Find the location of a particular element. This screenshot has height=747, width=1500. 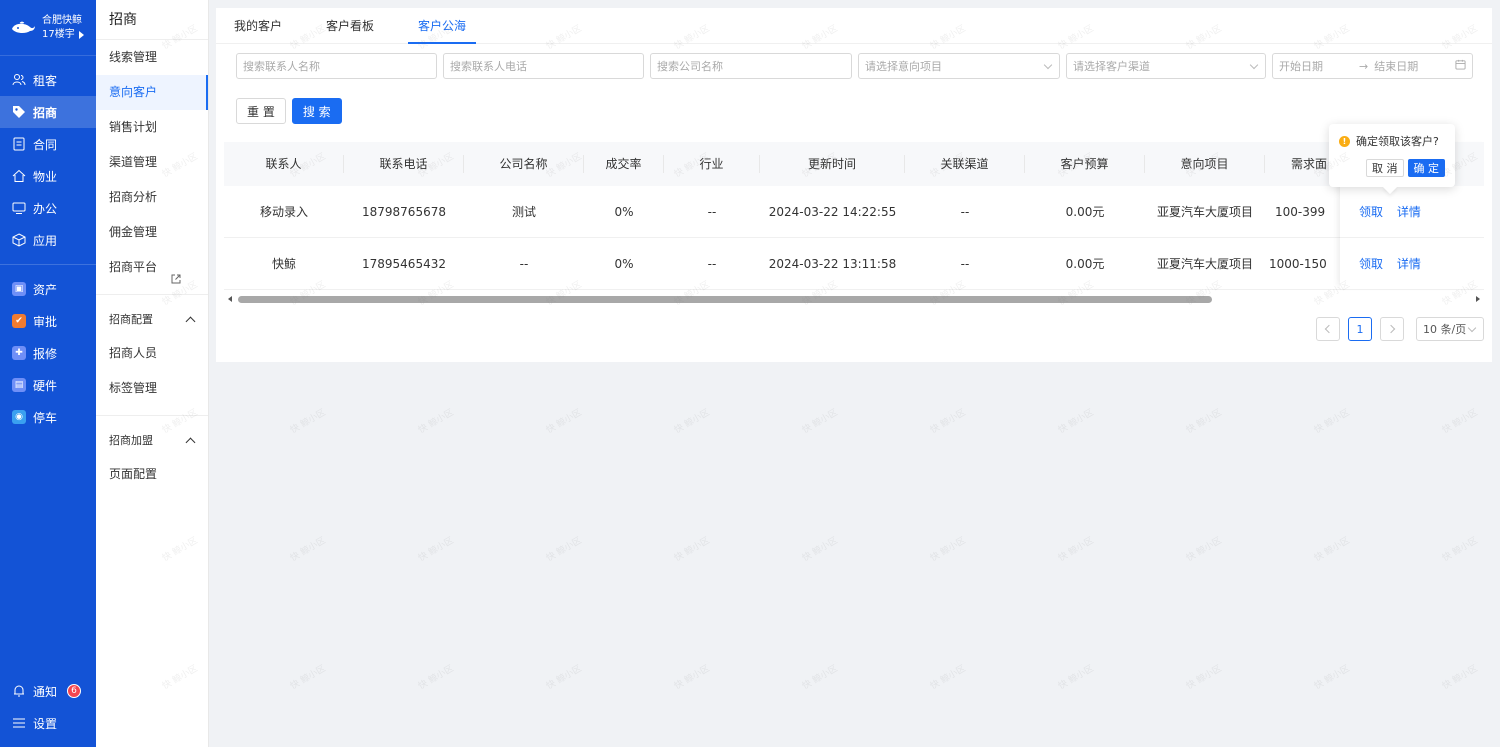

subnav-item-sales-plan: 销售计划 is located at coordinates (152, 127).